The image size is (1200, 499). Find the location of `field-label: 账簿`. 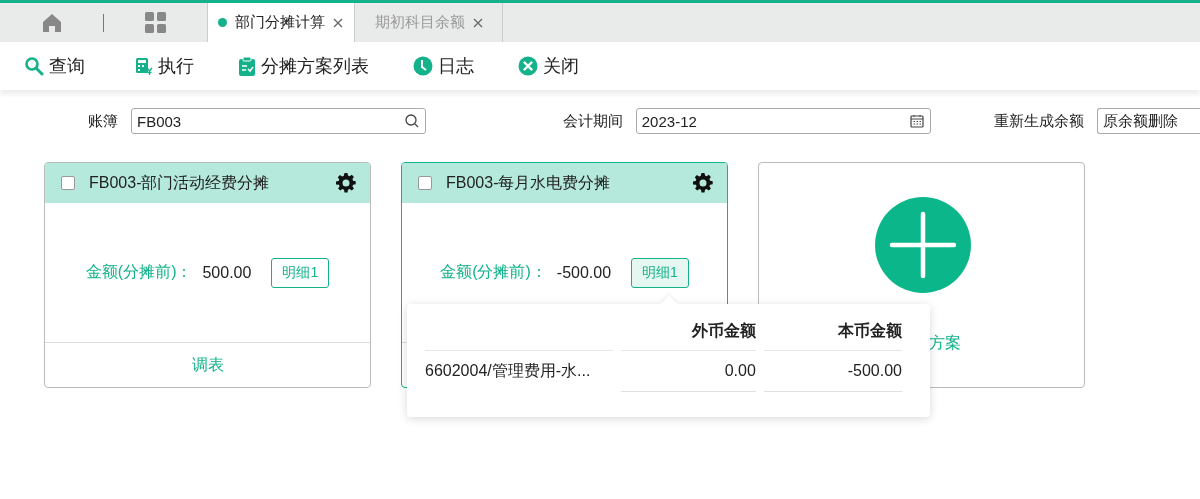

field-label: 账簿 is located at coordinates (102, 121).